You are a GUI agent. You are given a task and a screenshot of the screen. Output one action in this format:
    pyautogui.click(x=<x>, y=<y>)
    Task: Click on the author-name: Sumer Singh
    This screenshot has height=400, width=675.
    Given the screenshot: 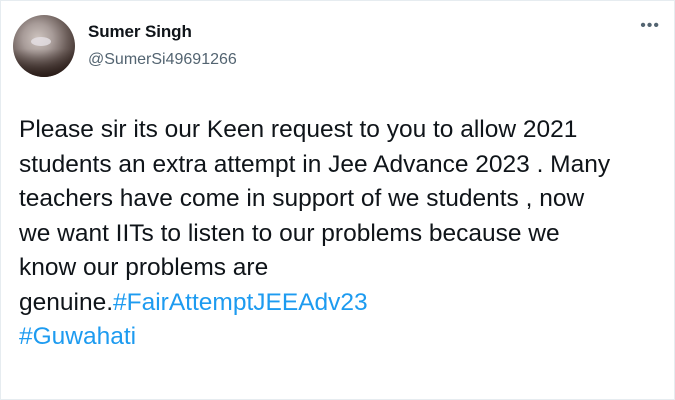 What is the action you would take?
    pyautogui.click(x=140, y=32)
    